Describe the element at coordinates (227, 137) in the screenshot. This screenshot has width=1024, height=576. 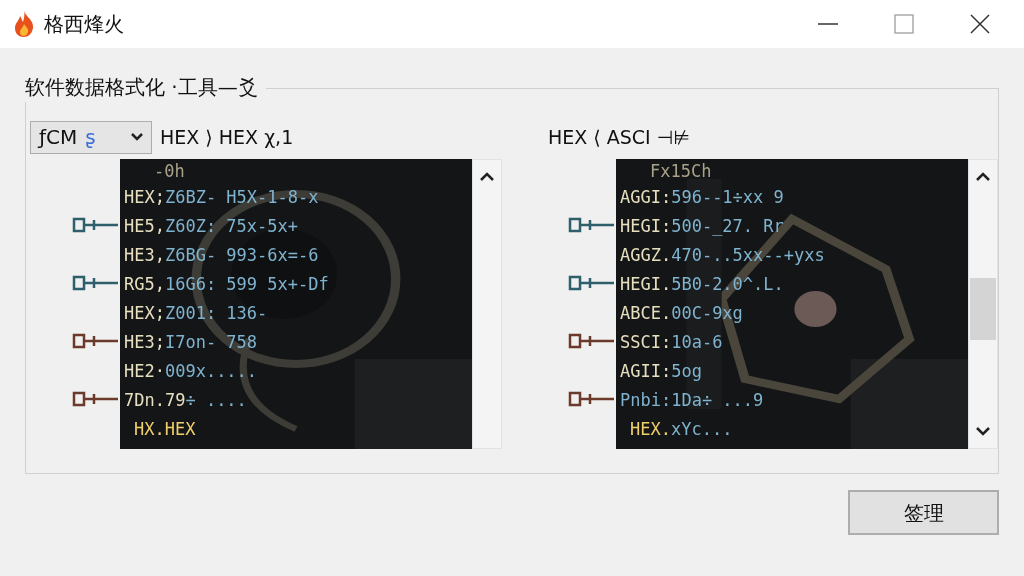
I see `panel-heading: HEX ⟩ HEX χ,1` at that location.